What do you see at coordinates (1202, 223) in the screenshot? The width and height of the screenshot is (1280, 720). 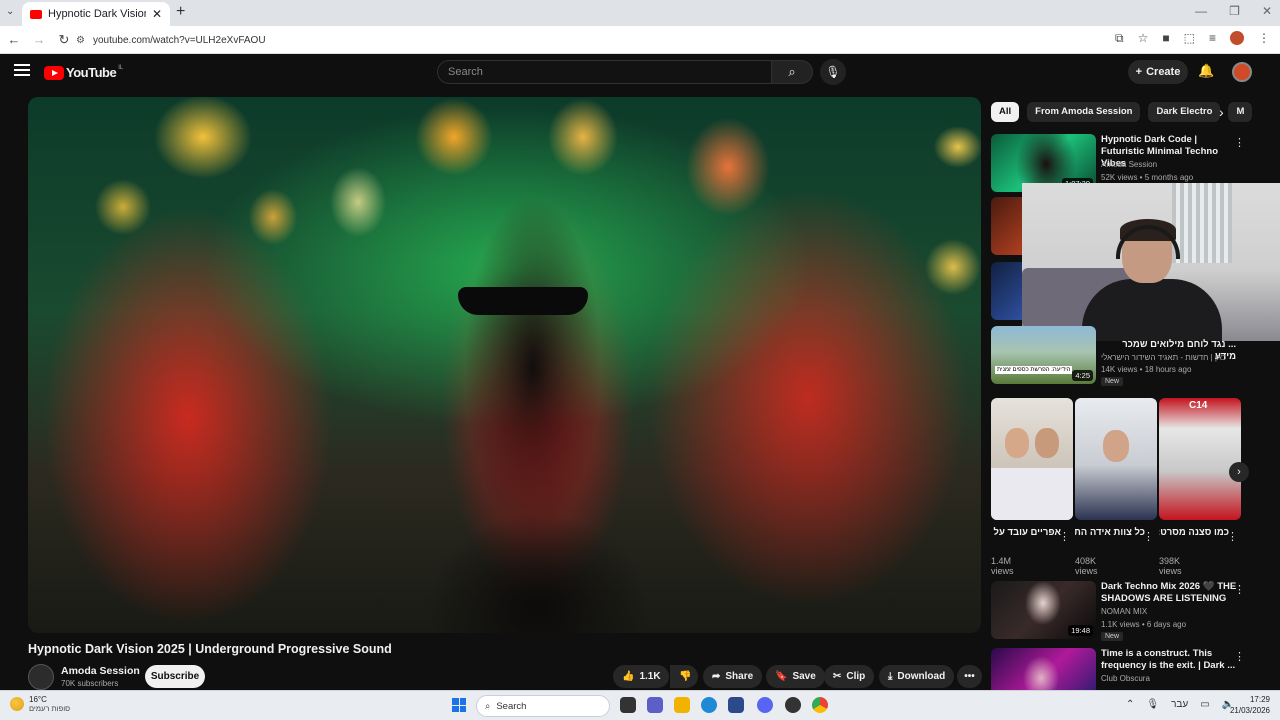 I see `webcam-window-blinds` at bounding box center [1202, 223].